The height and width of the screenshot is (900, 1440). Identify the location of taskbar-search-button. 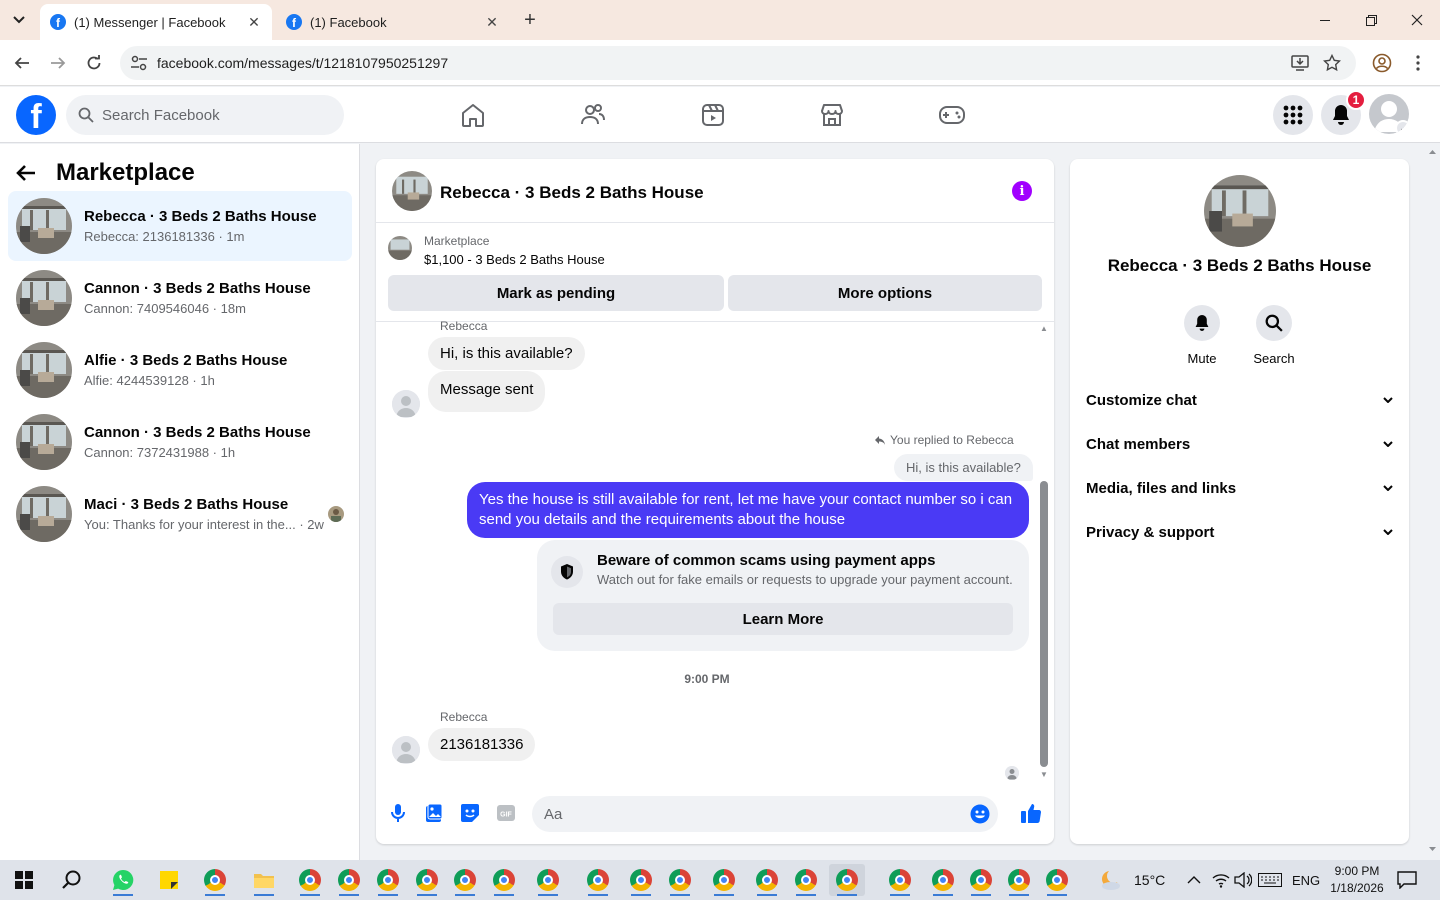
(72, 880).